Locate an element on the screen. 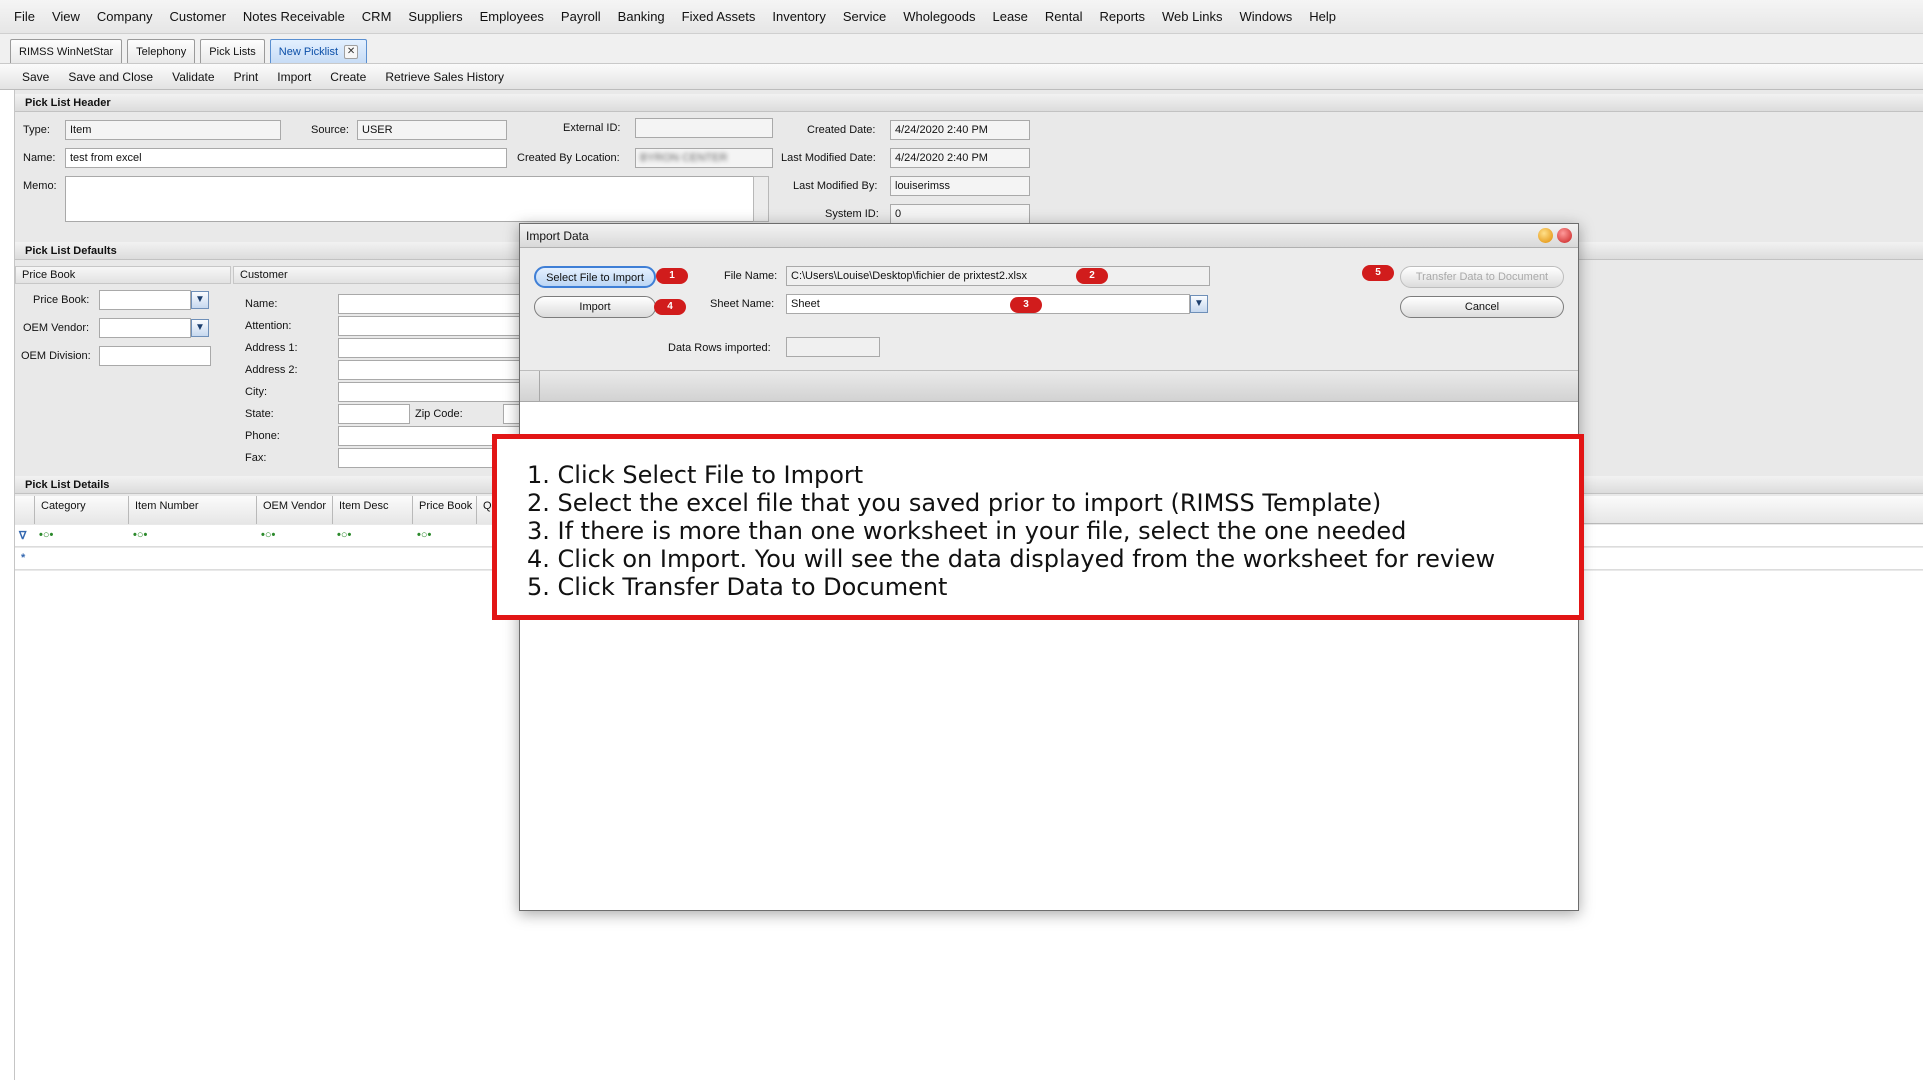 The height and width of the screenshot is (1080, 1923). transfer-data-to-document-button: Transfer Data to Document is located at coordinates (1482, 277).